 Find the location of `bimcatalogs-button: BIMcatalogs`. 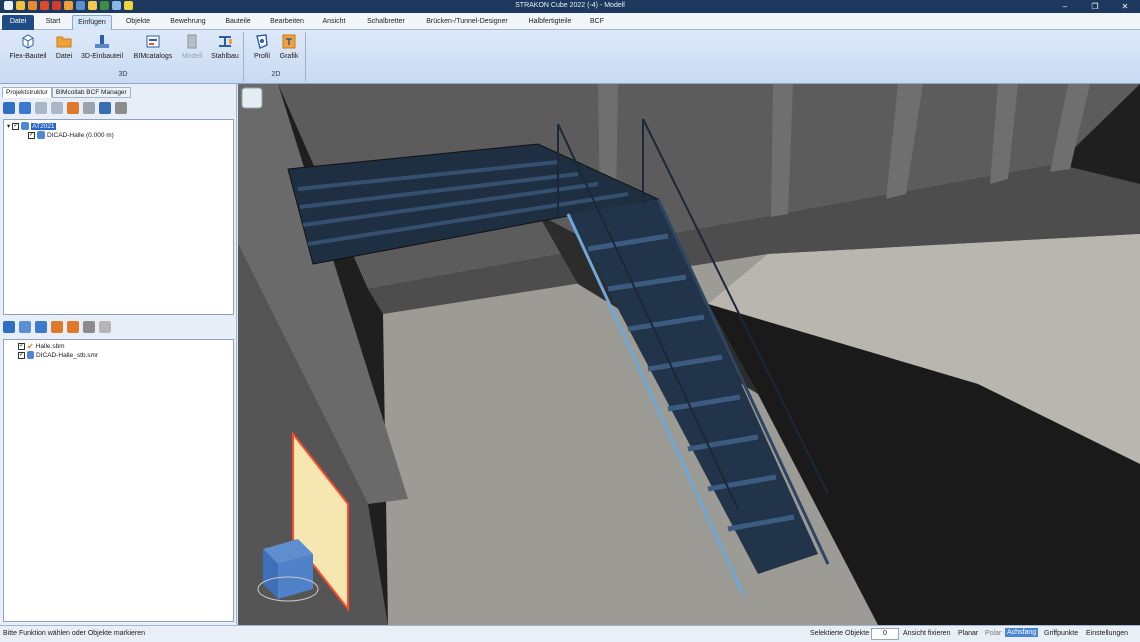

bimcatalogs-button: BIMcatalogs is located at coordinates (153, 50).